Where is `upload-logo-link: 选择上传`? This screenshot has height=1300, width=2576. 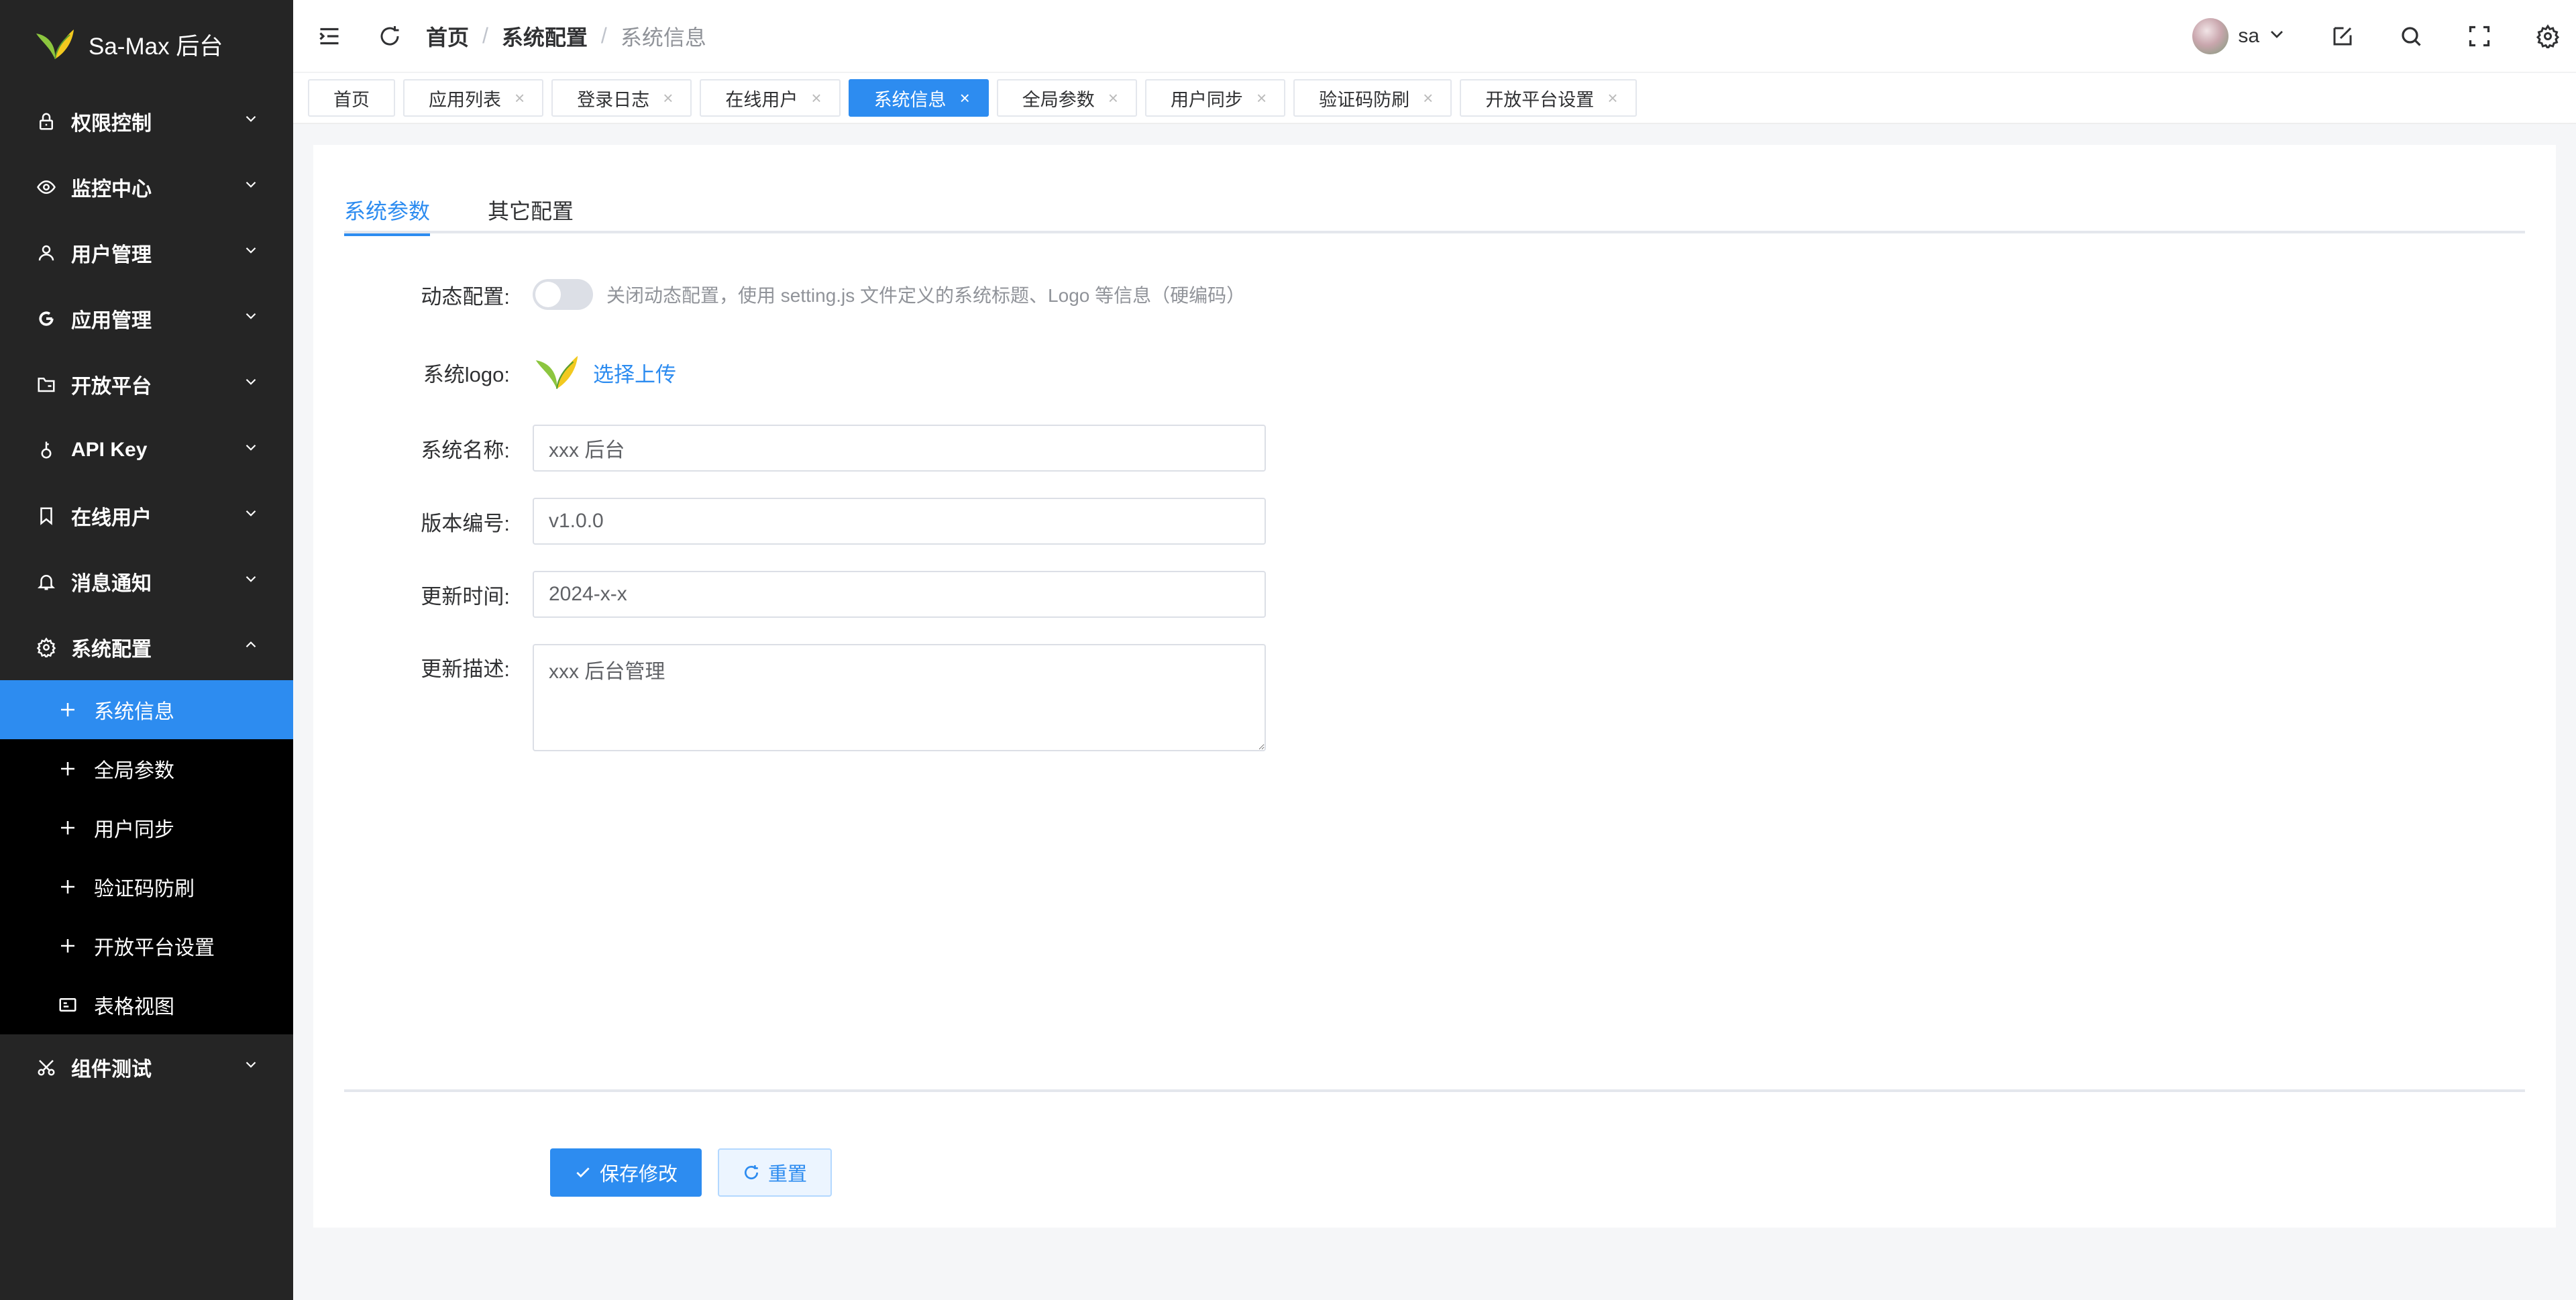
upload-logo-link: 选择上传 is located at coordinates (634, 373).